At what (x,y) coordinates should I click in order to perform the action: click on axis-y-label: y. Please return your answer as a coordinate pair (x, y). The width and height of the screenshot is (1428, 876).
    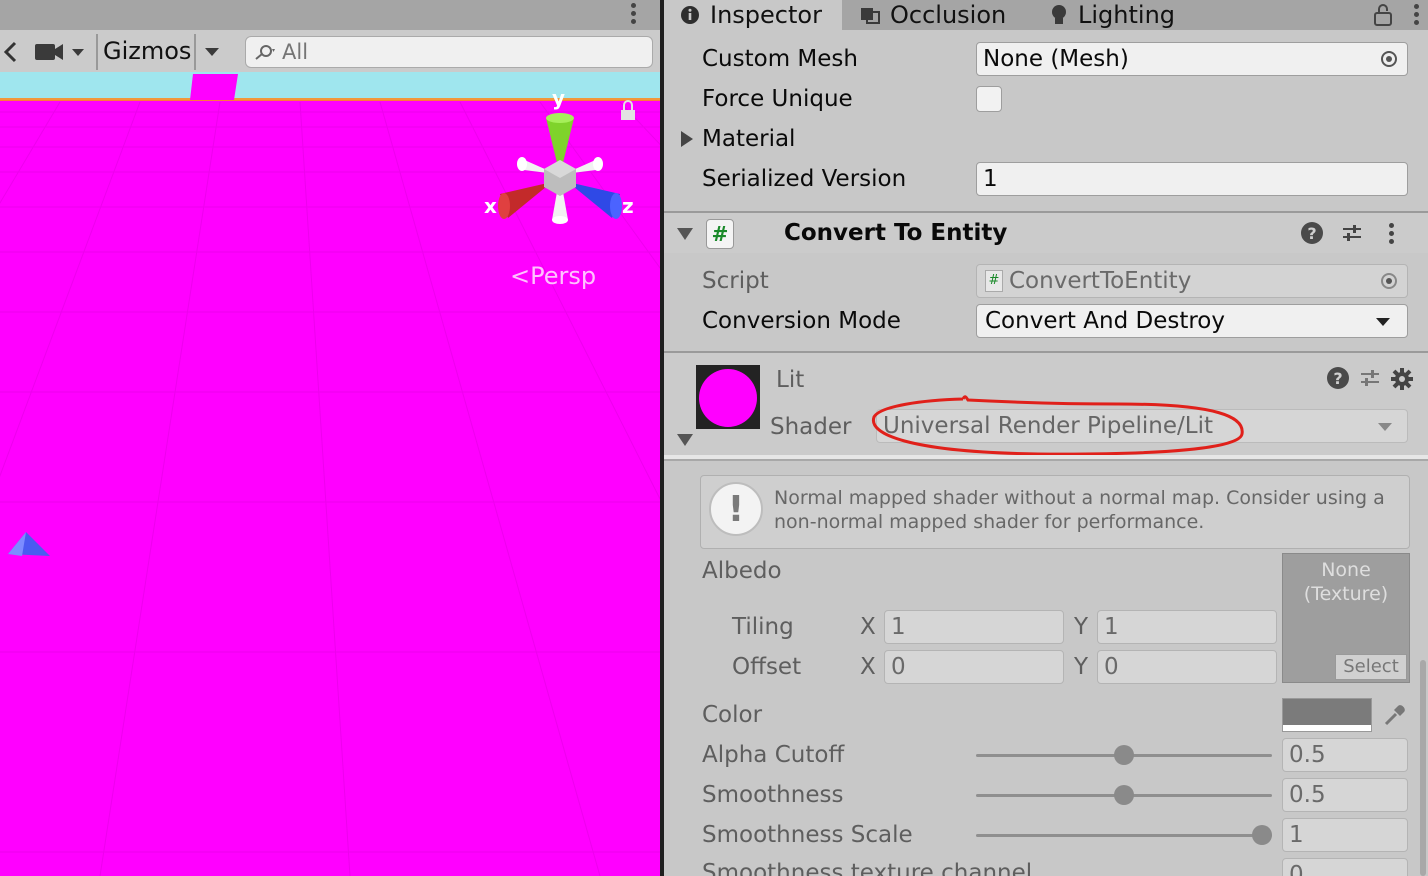
    Looking at the image, I should click on (559, 98).